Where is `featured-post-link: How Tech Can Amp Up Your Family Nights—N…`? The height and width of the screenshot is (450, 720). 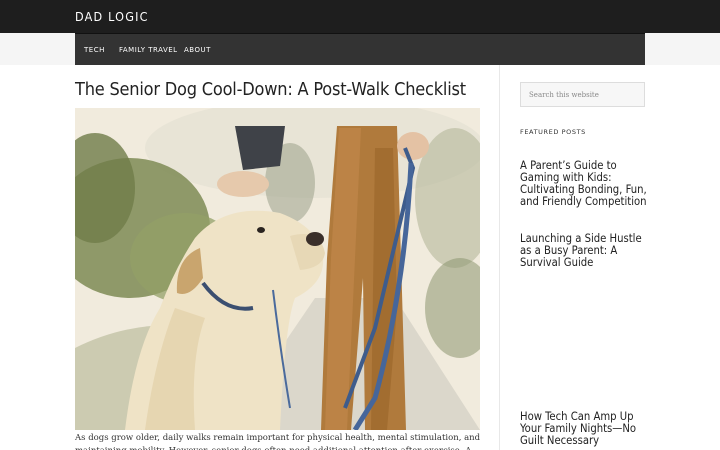 featured-post-link: How Tech Can Amp Up Your Family Nights—N… is located at coordinates (585, 429).